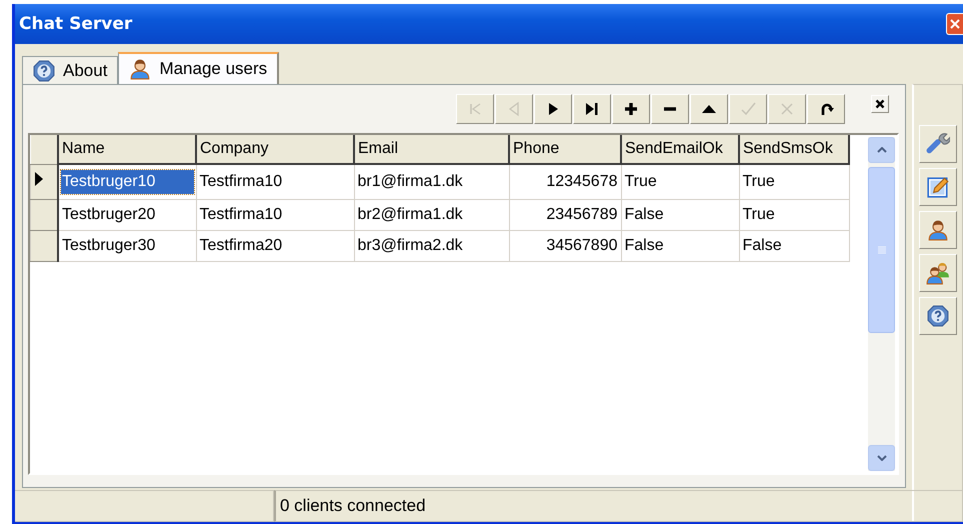 This screenshot has height=524, width=963. Describe the element at coordinates (748, 109) in the screenshot. I see `checkmark-icon` at that location.